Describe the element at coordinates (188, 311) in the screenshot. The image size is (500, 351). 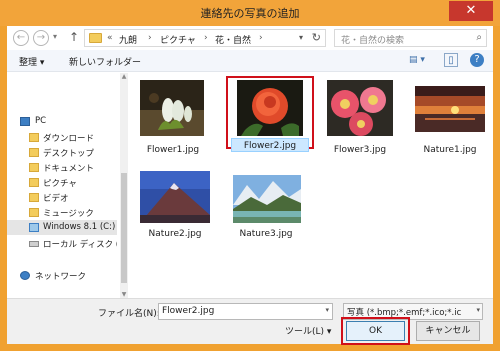
I see `filename-value: Flower2.jpg` at that location.